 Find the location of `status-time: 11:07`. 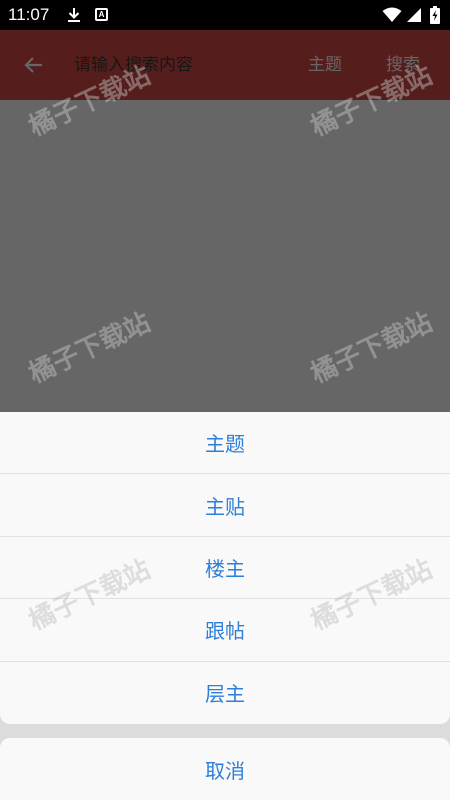

status-time: 11:07 is located at coordinates (29, 14).